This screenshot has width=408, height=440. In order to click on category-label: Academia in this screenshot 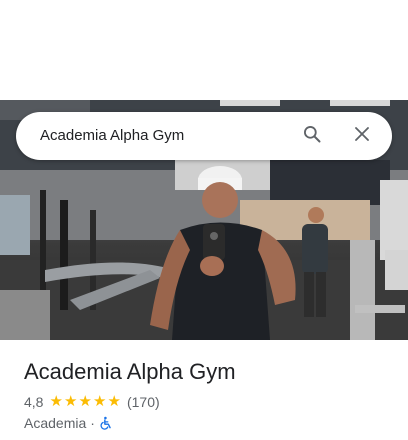, I will do `click(55, 423)`.